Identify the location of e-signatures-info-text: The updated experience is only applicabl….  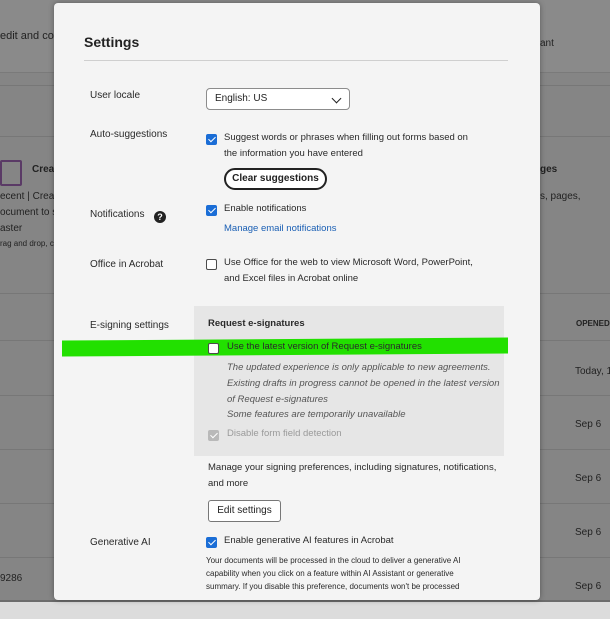
(363, 384).